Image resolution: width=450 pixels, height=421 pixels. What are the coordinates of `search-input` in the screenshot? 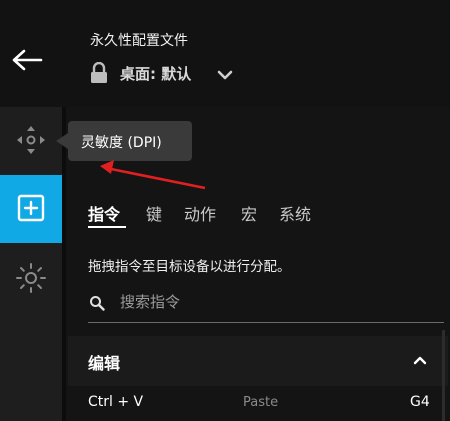 It's located at (270, 302).